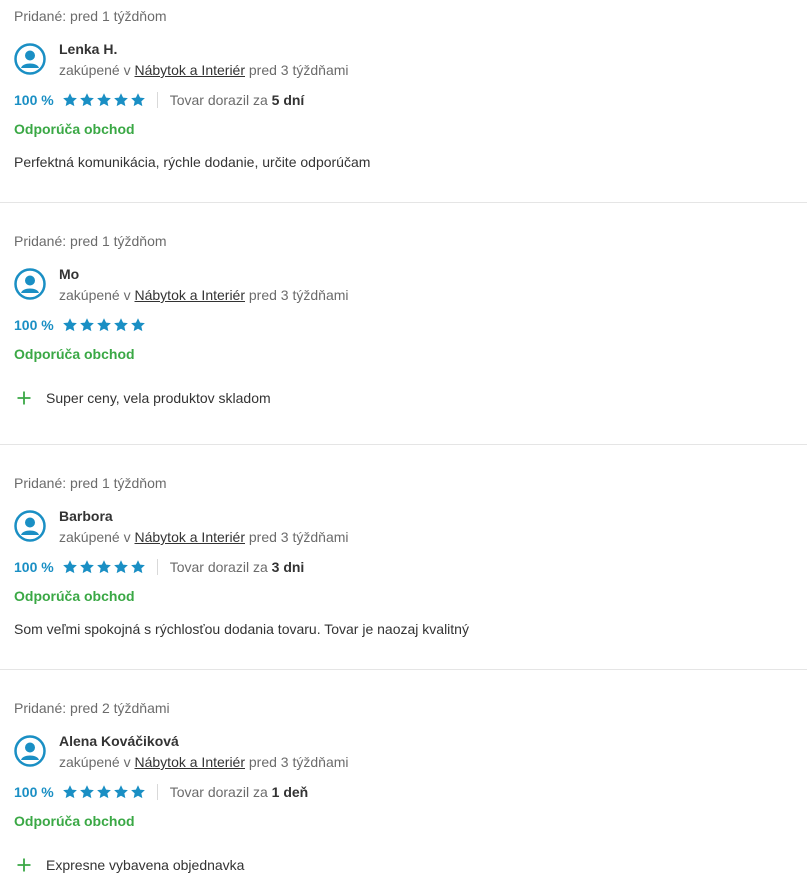 The image size is (807, 883). I want to click on reviewer-name: Alena Kováčiková, so click(119, 741).